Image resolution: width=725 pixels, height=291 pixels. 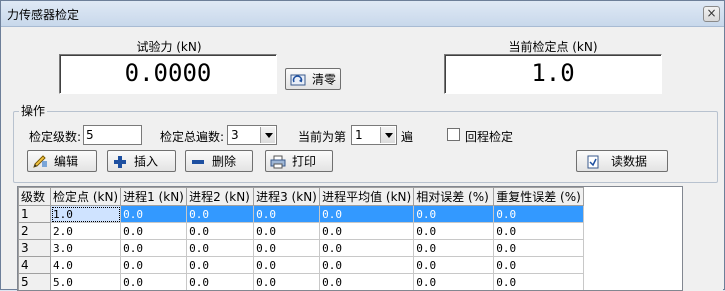 I want to click on document-icon, so click(x=593, y=162).